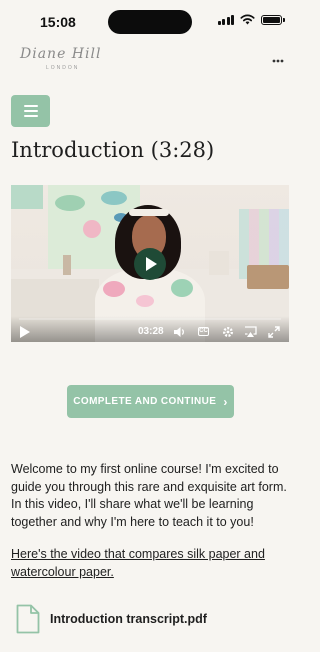  Describe the element at coordinates (179, 331) in the screenshot. I see `volume-icon` at that location.